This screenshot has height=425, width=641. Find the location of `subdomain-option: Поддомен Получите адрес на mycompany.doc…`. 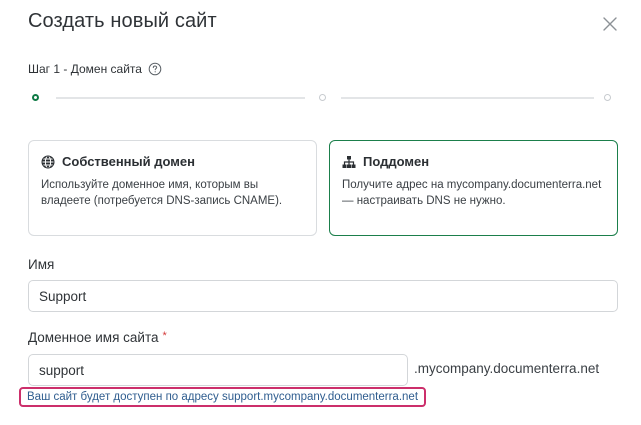

subdomain-option: Поддомен Получите адрес на mycompany.doc… is located at coordinates (473, 188).